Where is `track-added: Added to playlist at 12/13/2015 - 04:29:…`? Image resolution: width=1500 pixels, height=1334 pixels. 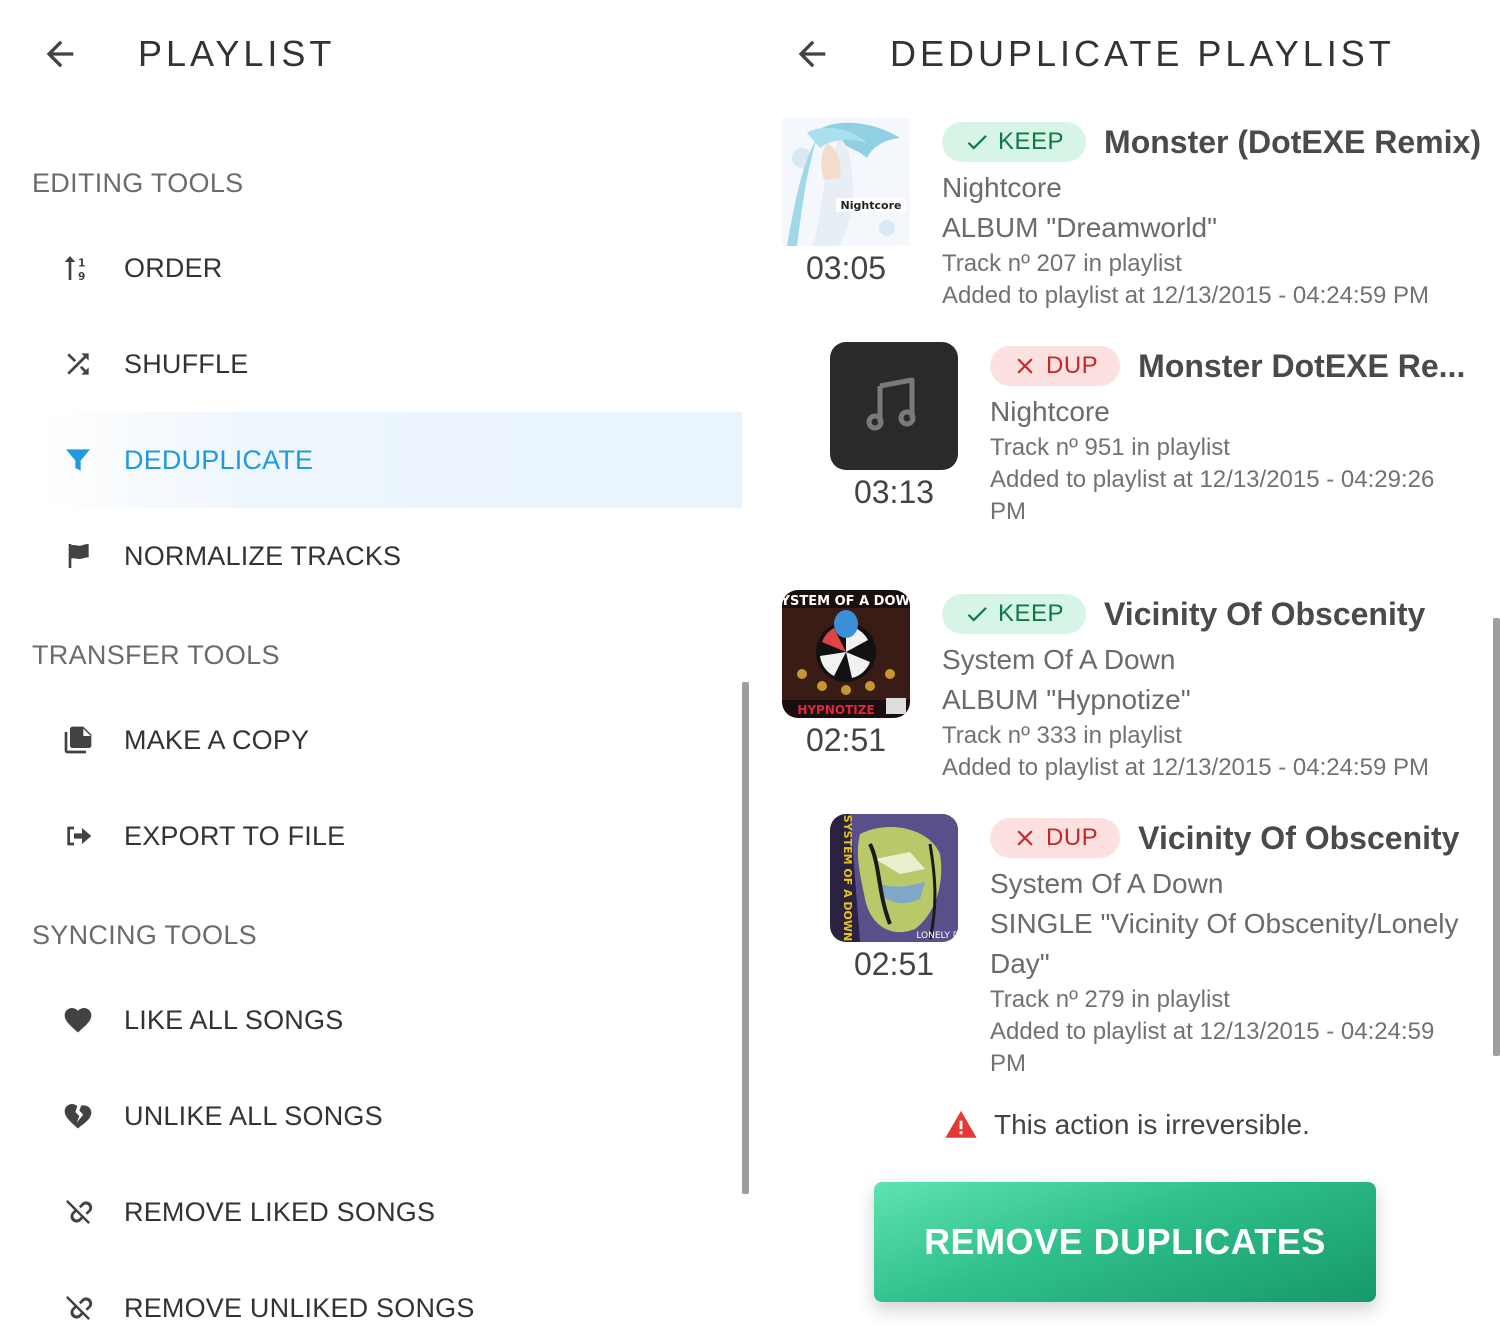 track-added: Added to playlist at 12/13/2015 - 04:29:… is located at coordinates (1212, 479).